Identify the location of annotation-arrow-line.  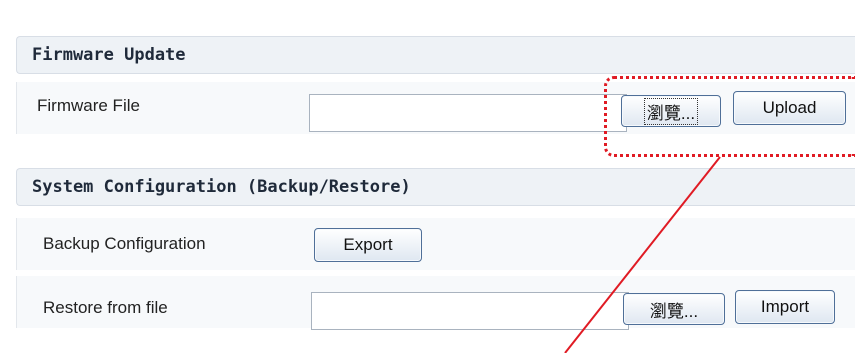
(642, 254).